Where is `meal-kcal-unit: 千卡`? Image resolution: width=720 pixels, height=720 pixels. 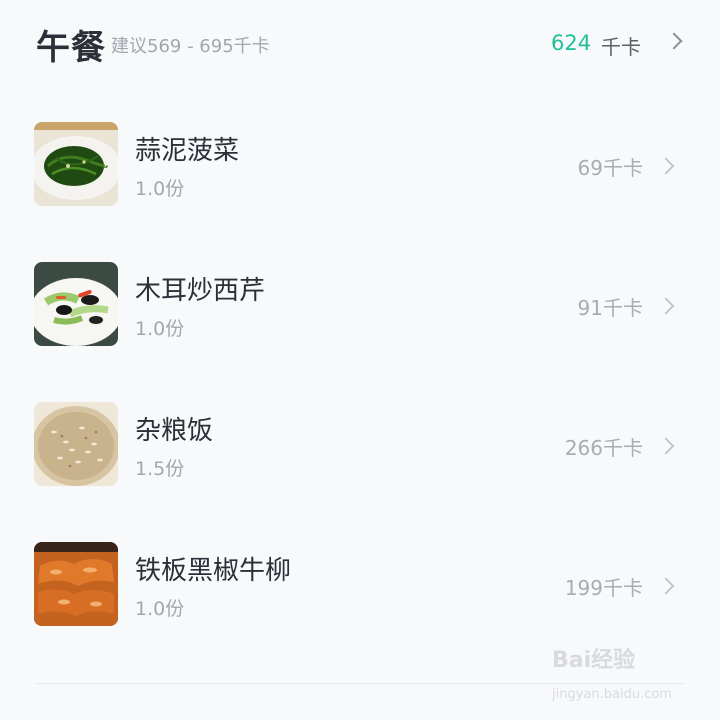
meal-kcal-unit: 千卡 is located at coordinates (621, 47).